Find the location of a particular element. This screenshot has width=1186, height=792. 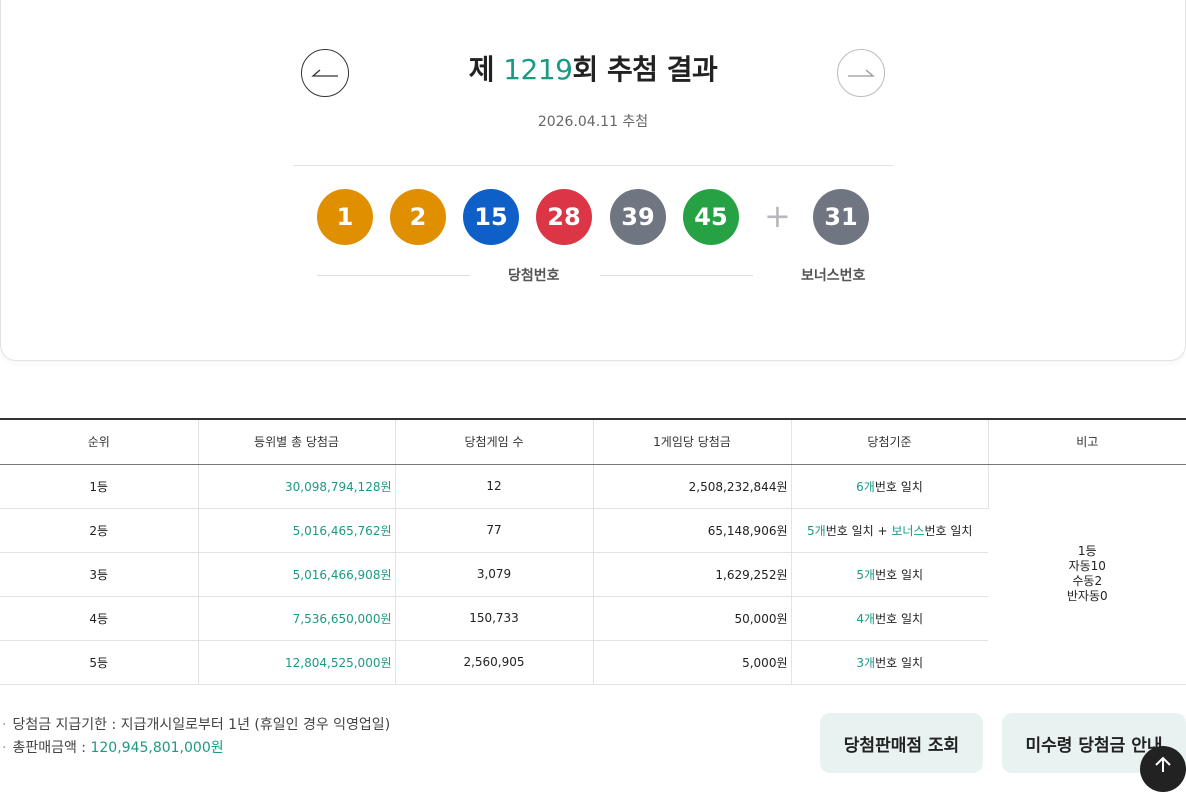

header-rank: 순위 is located at coordinates (99, 442).